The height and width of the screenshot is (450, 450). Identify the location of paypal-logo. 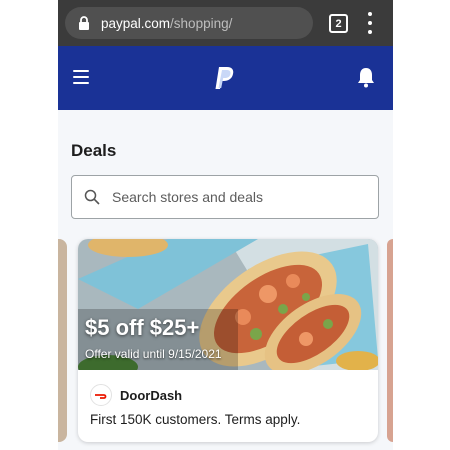
(224, 78).